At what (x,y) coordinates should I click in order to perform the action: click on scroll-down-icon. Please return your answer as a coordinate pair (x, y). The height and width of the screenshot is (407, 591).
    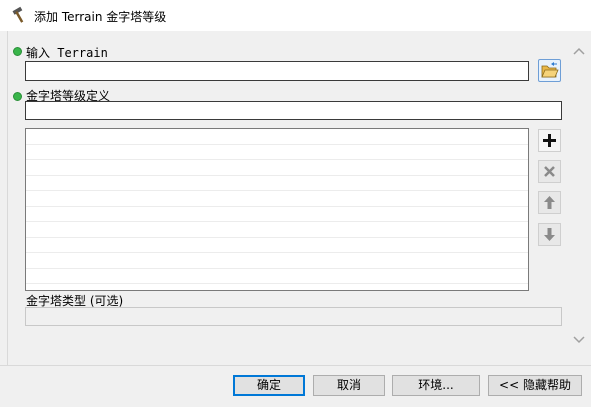
    Looking at the image, I should click on (579, 339).